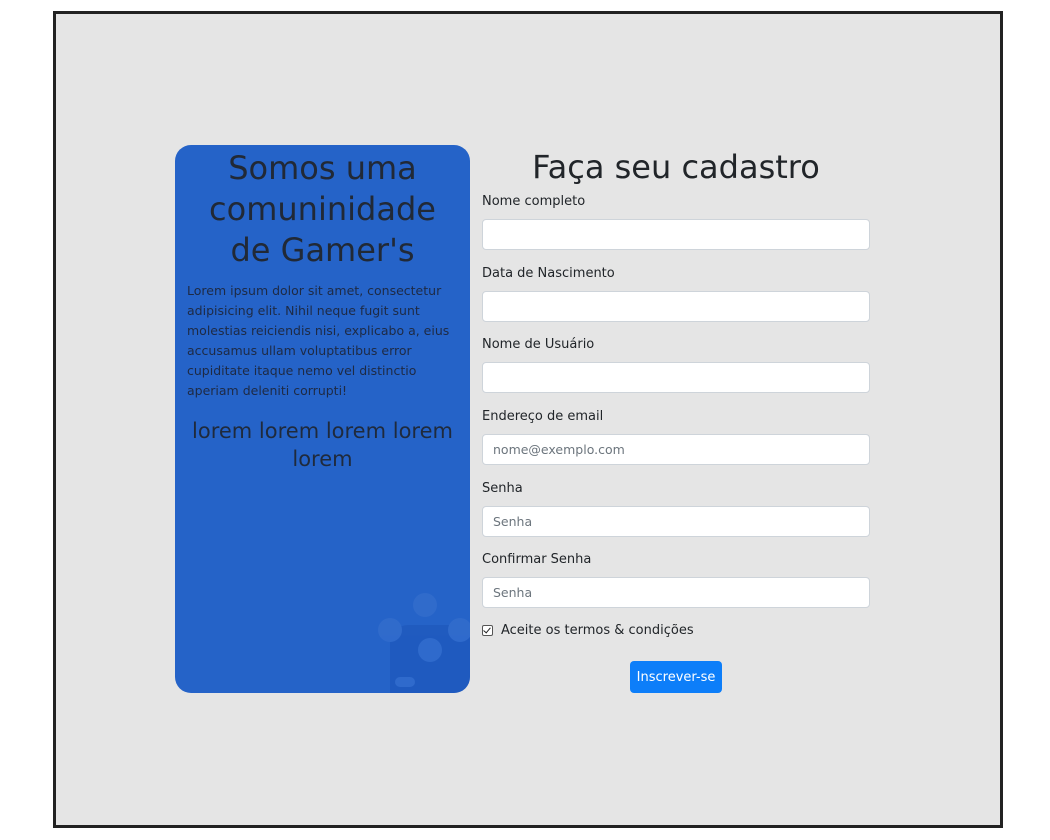 Image resolution: width=1050 pixels, height=840 pixels. I want to click on form-title: Faça seu cadastro, so click(676, 167).